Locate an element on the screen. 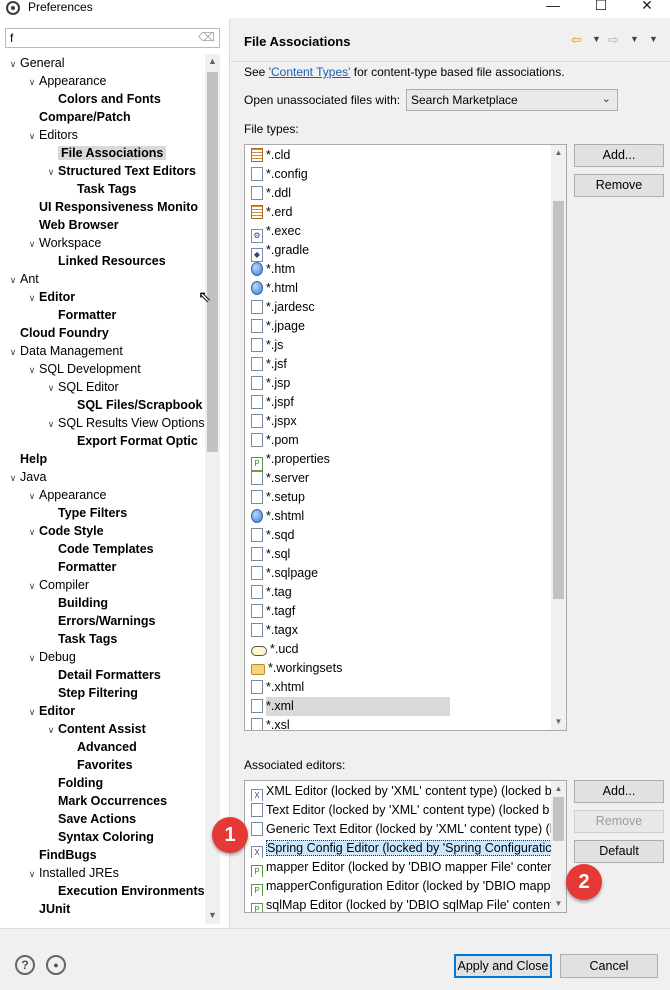 This screenshot has height=990, width=670. tree-item: Errors/Warnings is located at coordinates (99, 621).